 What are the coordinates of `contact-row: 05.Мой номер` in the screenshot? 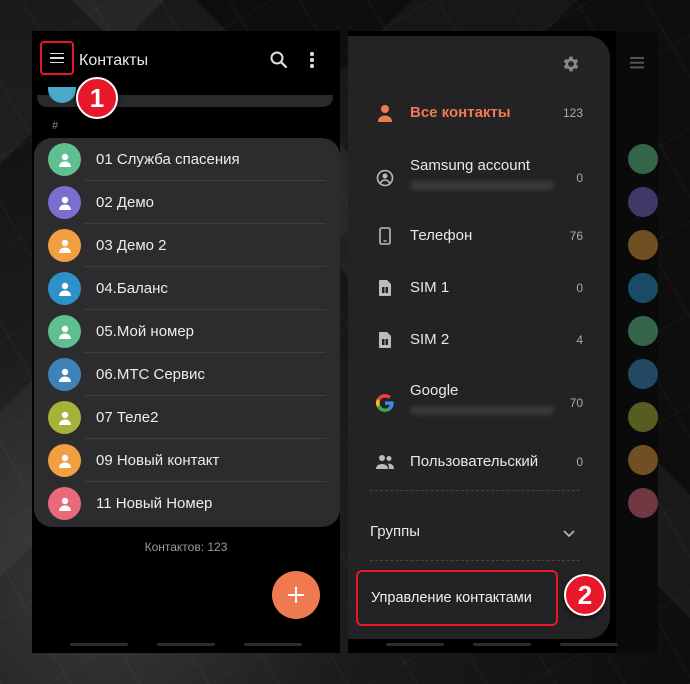 It's located at (187, 331).